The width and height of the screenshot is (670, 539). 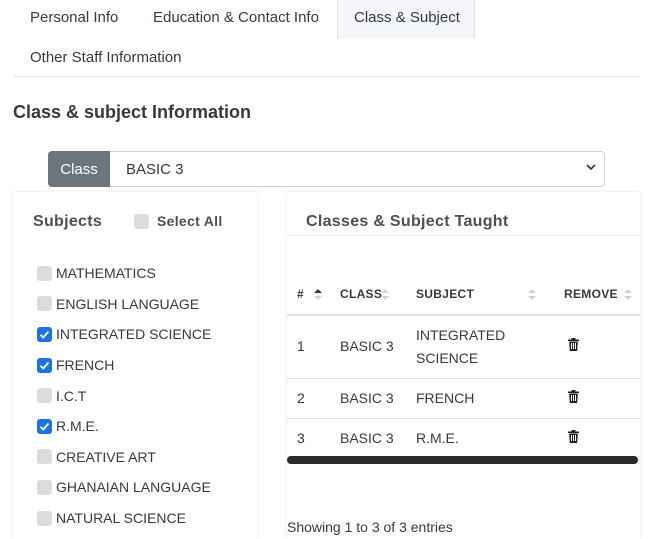 I want to click on table-row: 3 BASIC 3 R.M.E., so click(x=463, y=438).